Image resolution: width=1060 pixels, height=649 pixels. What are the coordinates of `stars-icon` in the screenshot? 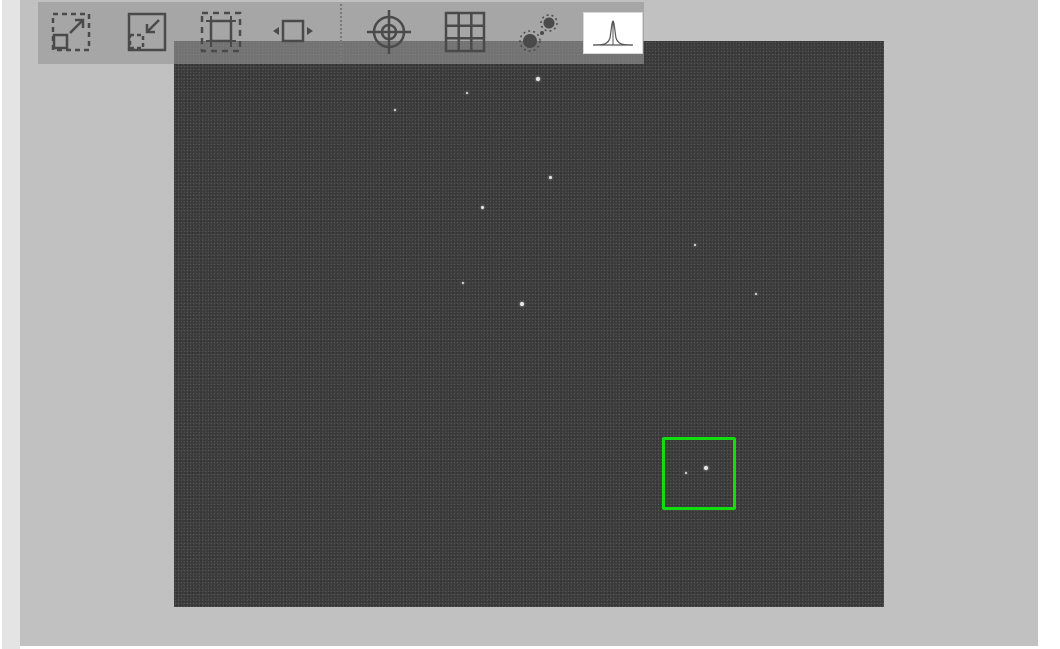 It's located at (539, 32).